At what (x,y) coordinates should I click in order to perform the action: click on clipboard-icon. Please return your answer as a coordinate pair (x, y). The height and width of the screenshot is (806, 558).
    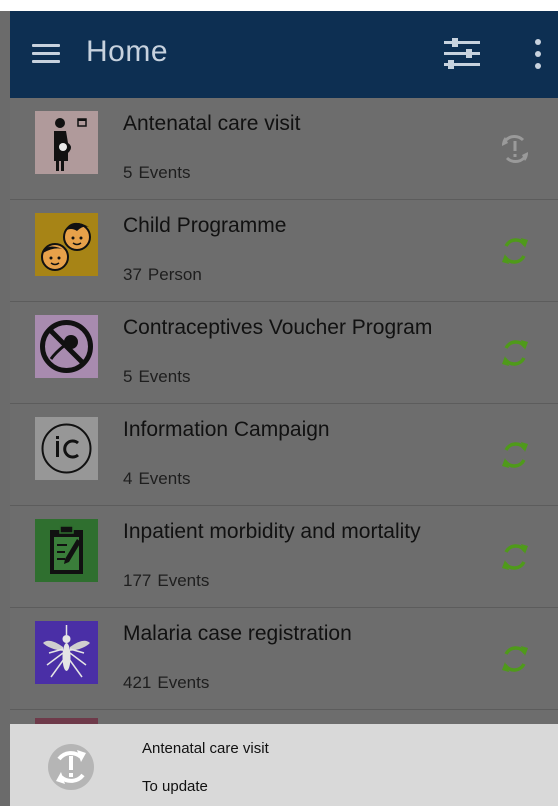
    Looking at the image, I should click on (66, 549).